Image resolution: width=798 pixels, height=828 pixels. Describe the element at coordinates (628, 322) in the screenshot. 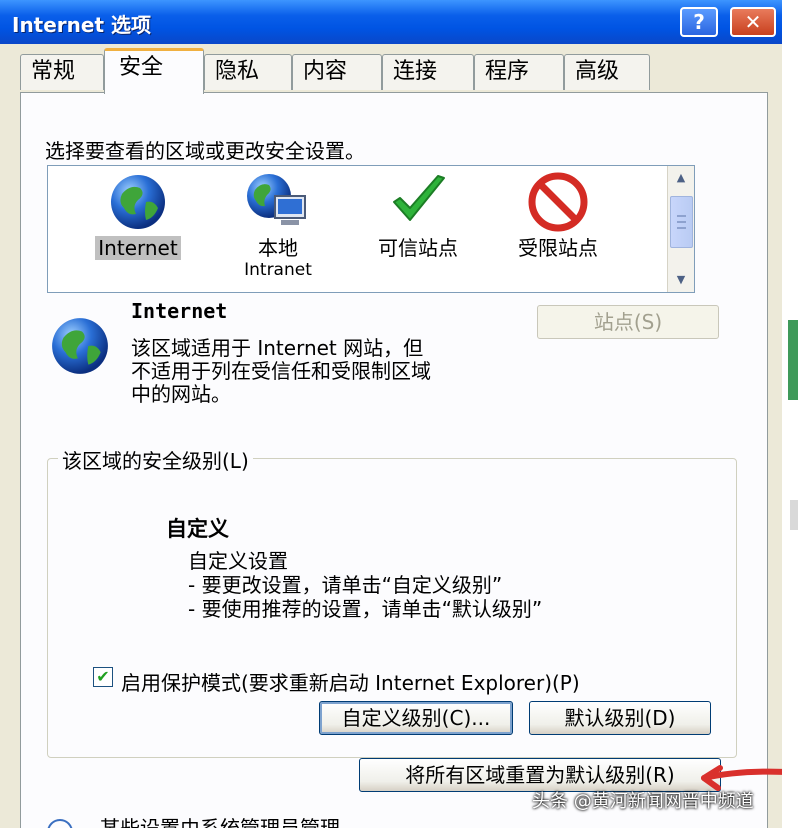

I see `sites-button: 站点(S)` at that location.